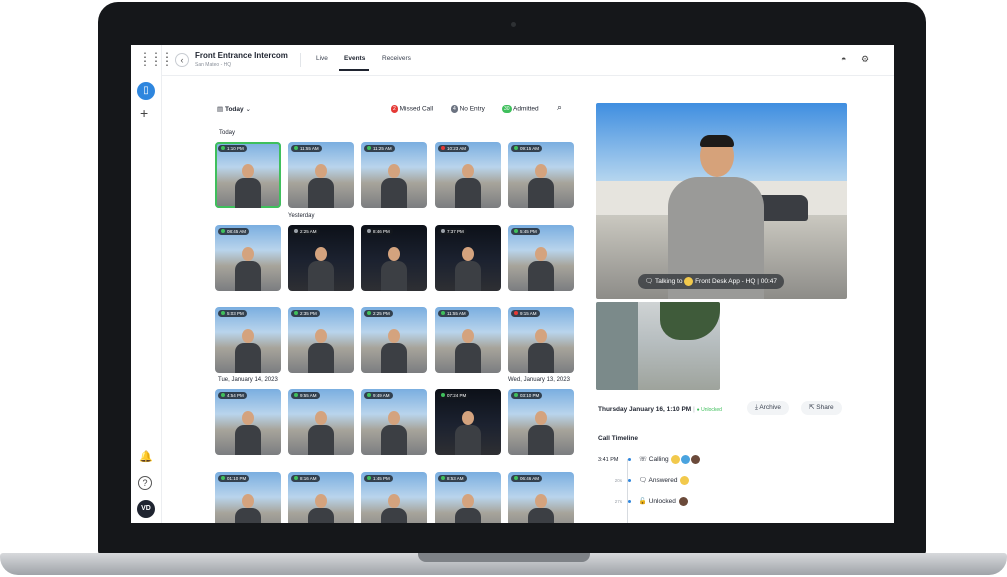 Image resolution: width=1007 pixels, height=577 pixels. What do you see at coordinates (146, 456) in the screenshot?
I see `notification-bell-icon: 🔔` at bounding box center [146, 456].